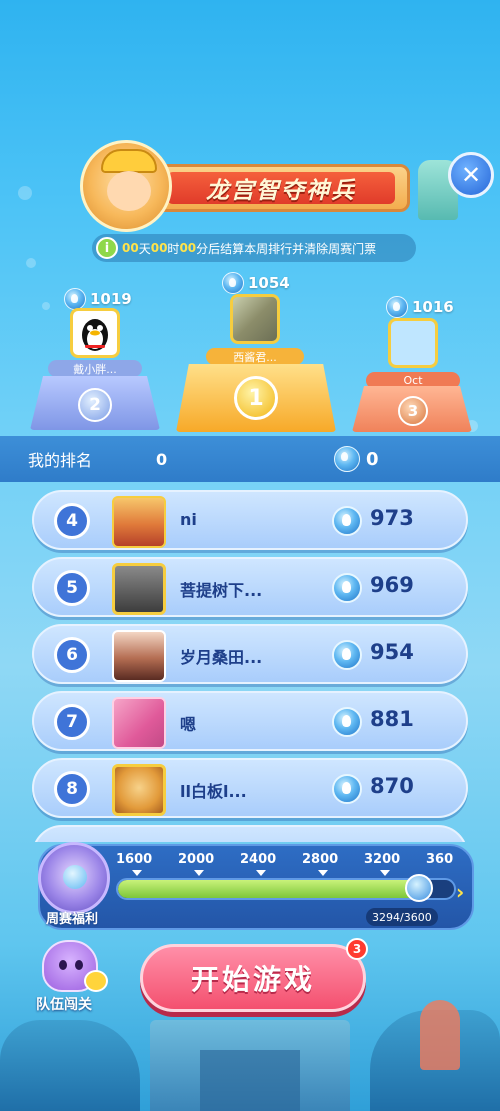  I want to click on podium-third-score-value: 1016, so click(433, 307).